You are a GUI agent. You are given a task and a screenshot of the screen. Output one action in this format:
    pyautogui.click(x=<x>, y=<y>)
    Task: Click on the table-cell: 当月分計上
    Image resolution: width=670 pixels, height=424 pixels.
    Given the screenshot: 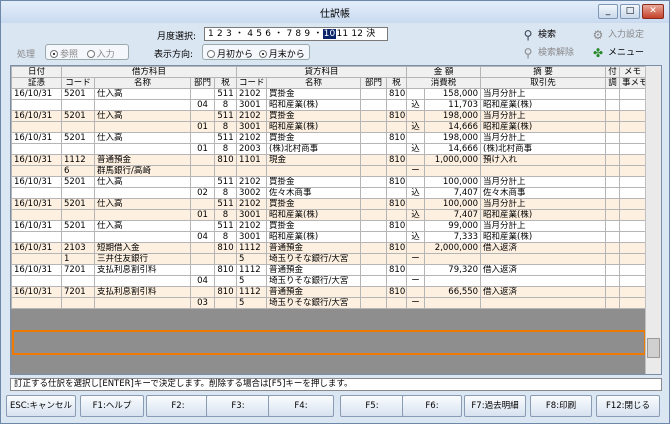 What is the action you would take?
    pyautogui.click(x=543, y=204)
    